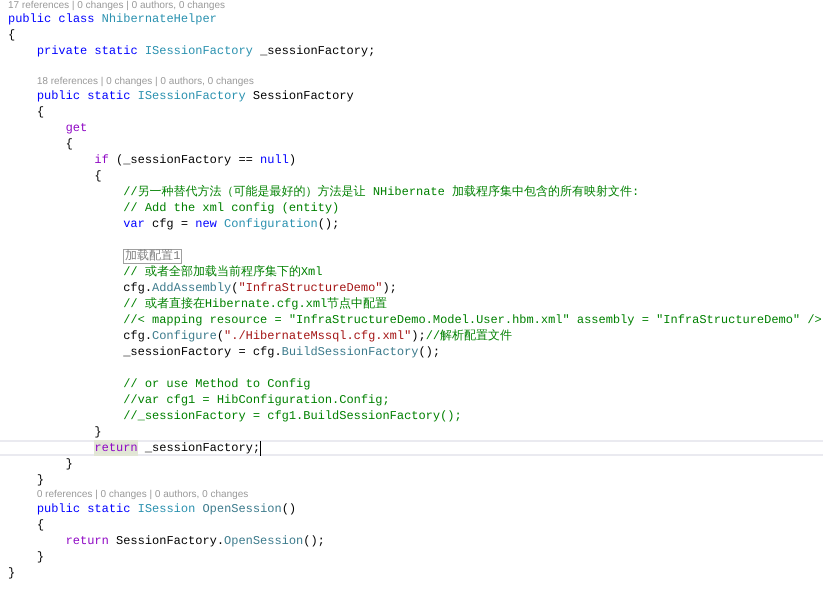  Describe the element at coordinates (260, 288) in the screenshot. I see `code-line: cfg.AddAssembly("InfraStructureDemo");` at that location.